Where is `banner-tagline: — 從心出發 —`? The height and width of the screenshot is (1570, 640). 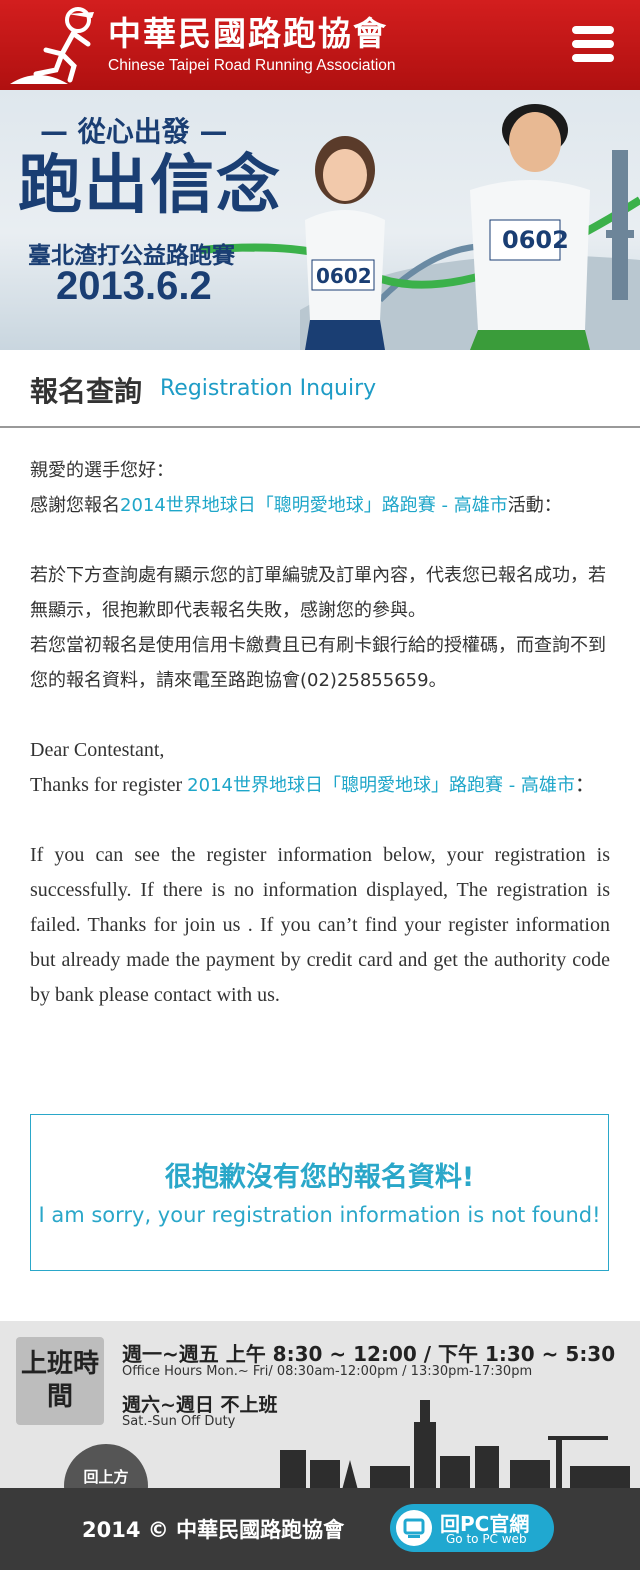
banner-tagline: — 從心出發 — is located at coordinates (134, 131).